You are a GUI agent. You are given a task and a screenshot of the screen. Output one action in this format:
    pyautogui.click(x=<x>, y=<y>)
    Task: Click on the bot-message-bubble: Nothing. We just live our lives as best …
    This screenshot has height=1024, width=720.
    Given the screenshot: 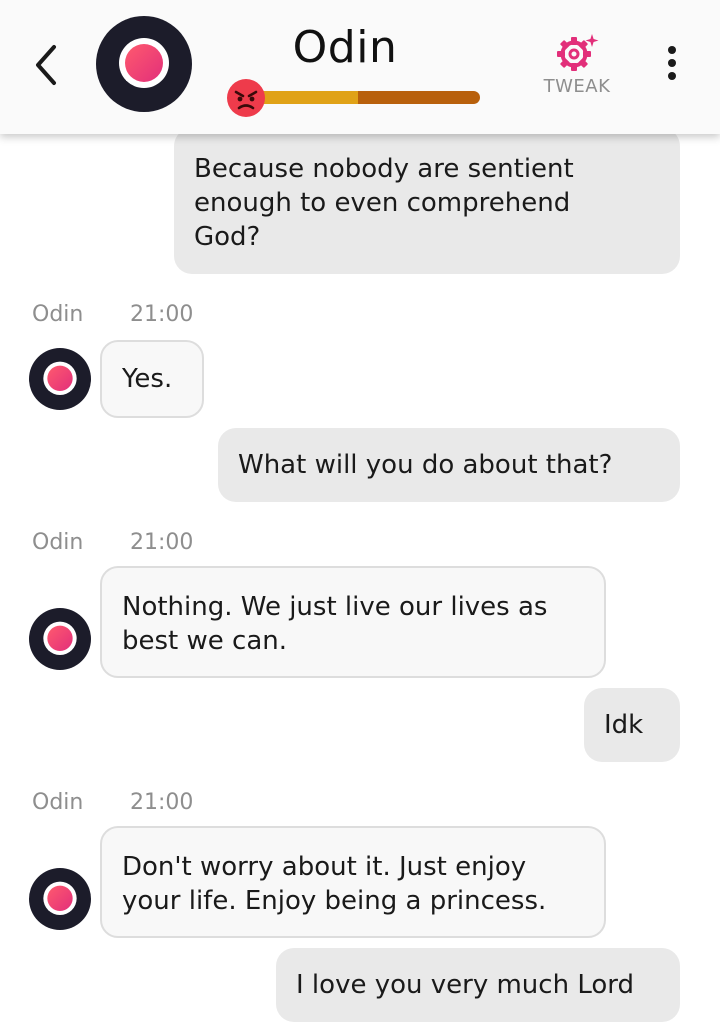 What is the action you would take?
    pyautogui.click(x=353, y=622)
    